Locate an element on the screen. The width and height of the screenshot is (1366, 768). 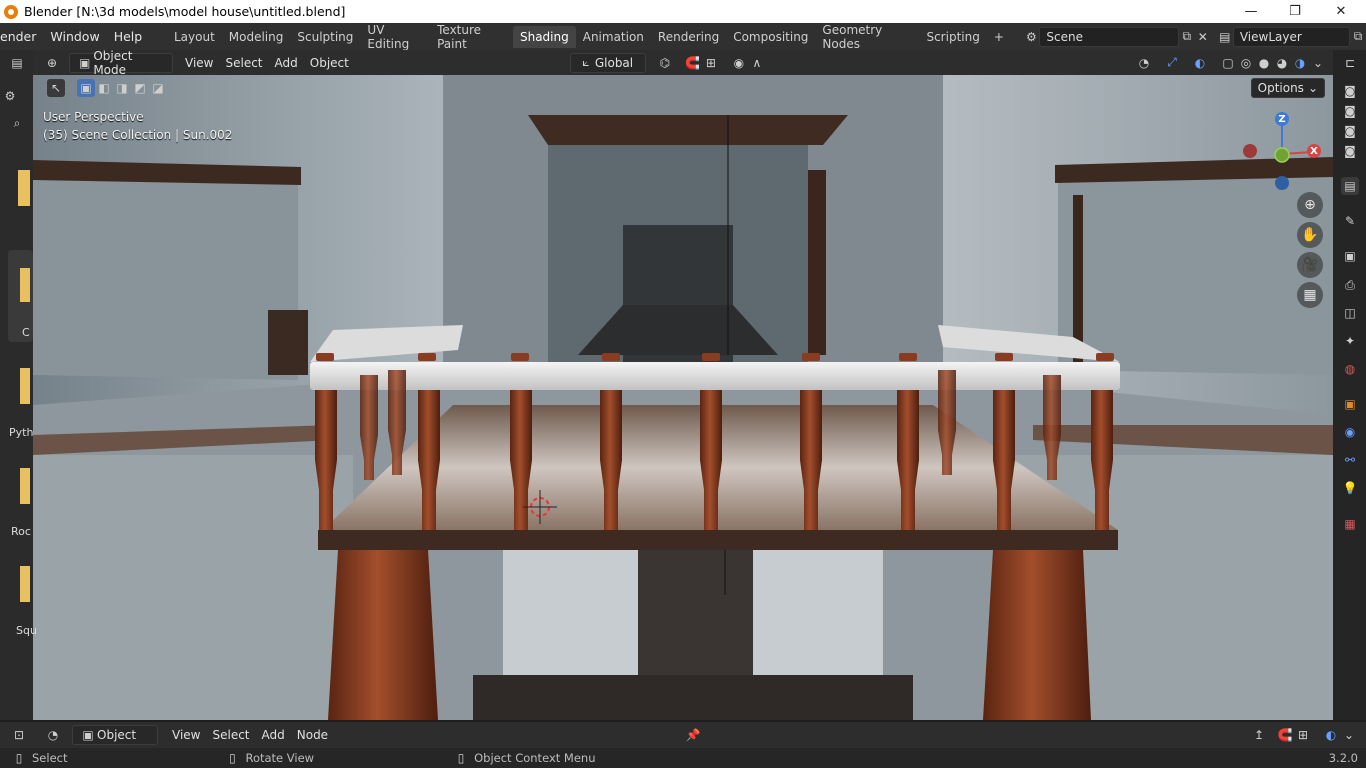
node-overlay-icon: ◐ is located at coordinates (1331, 735).